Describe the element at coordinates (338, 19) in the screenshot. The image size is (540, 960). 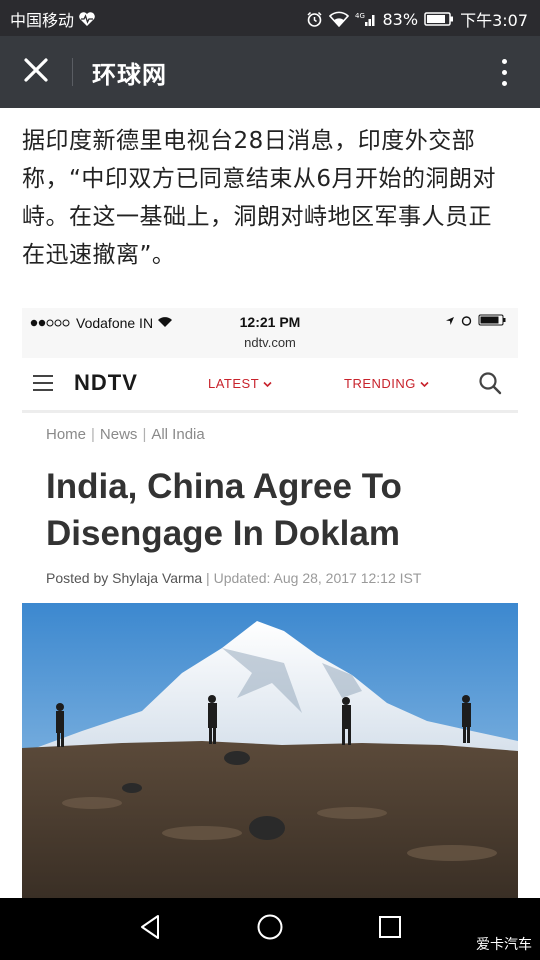
I see `wifi-icon` at that location.